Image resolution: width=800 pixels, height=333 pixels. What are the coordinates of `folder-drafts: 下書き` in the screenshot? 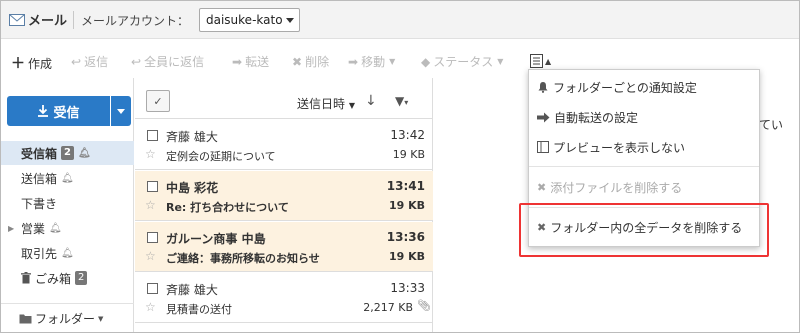 It's located at (67, 203).